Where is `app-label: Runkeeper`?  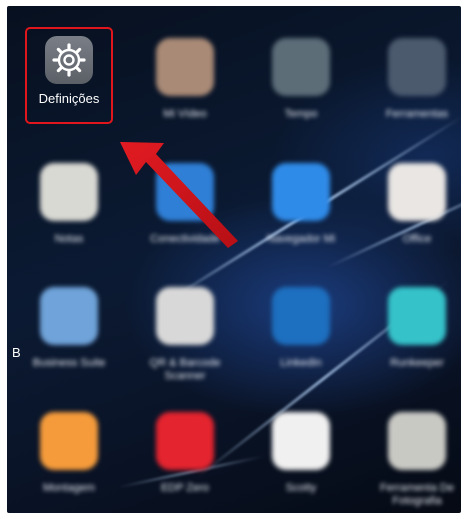 app-label: Runkeeper is located at coordinates (417, 363).